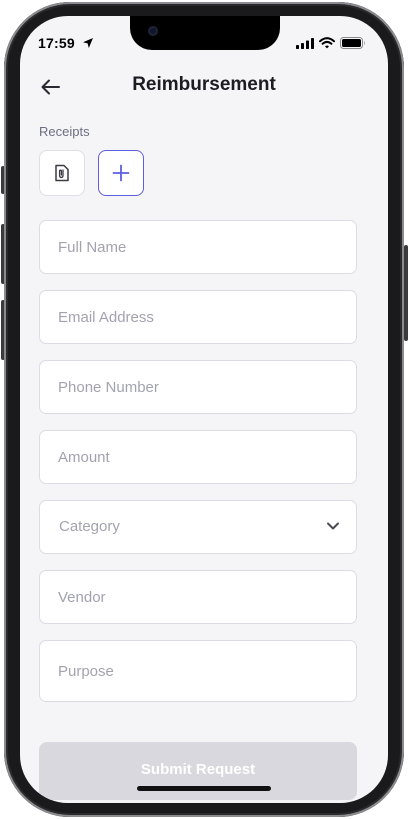  What do you see at coordinates (327, 43) in the screenshot?
I see `wifi-icon` at bounding box center [327, 43].